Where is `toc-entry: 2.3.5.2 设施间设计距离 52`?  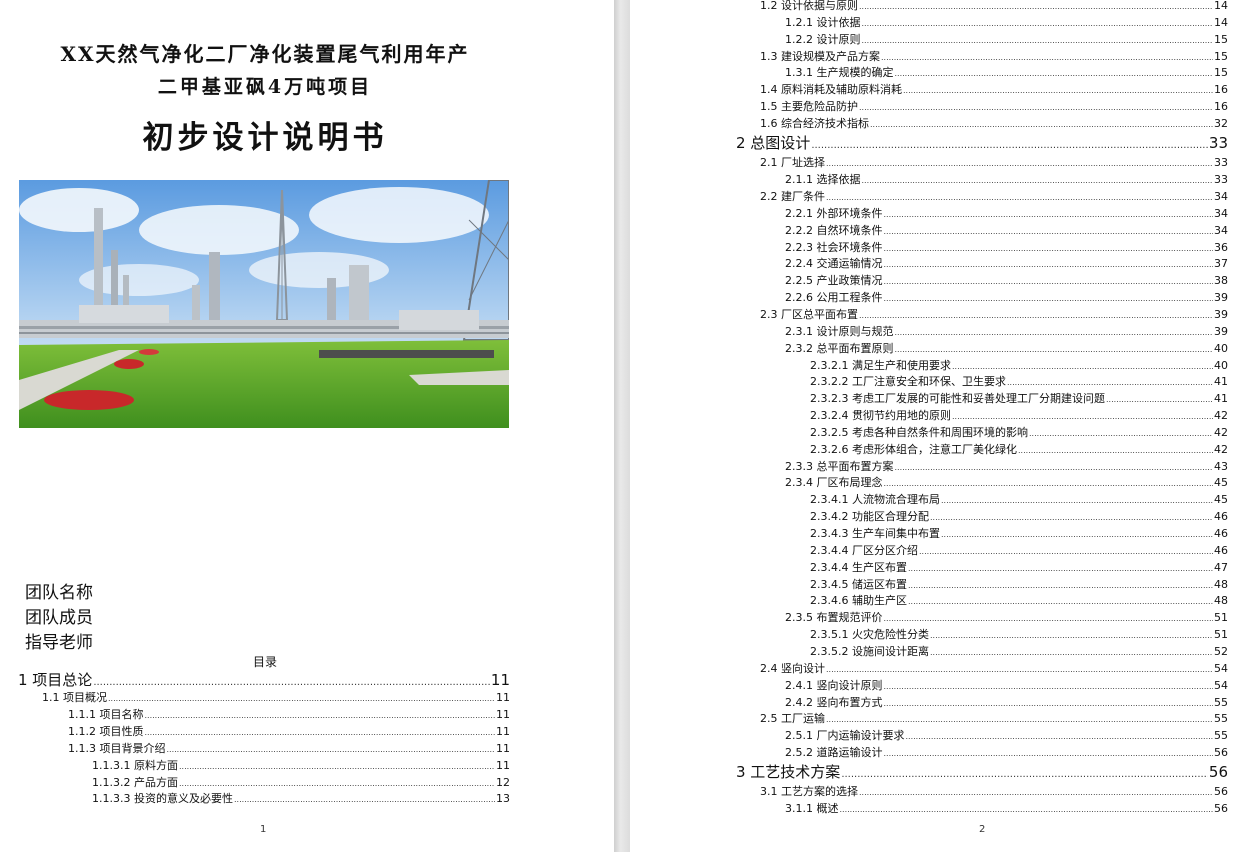
toc-entry: 2.3.5.2 设施间设计距离 52 is located at coordinates (1019, 652).